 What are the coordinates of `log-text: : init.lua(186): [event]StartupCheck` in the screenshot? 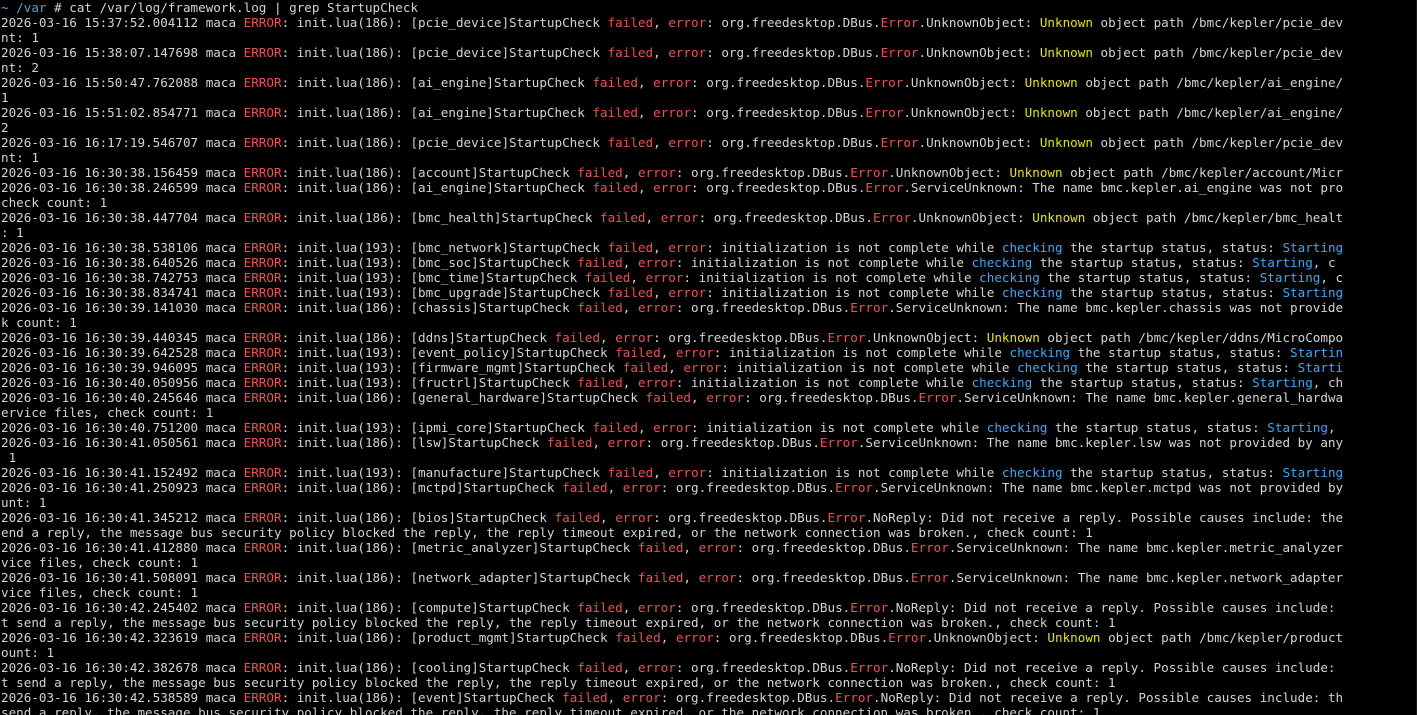 It's located at (422, 697).